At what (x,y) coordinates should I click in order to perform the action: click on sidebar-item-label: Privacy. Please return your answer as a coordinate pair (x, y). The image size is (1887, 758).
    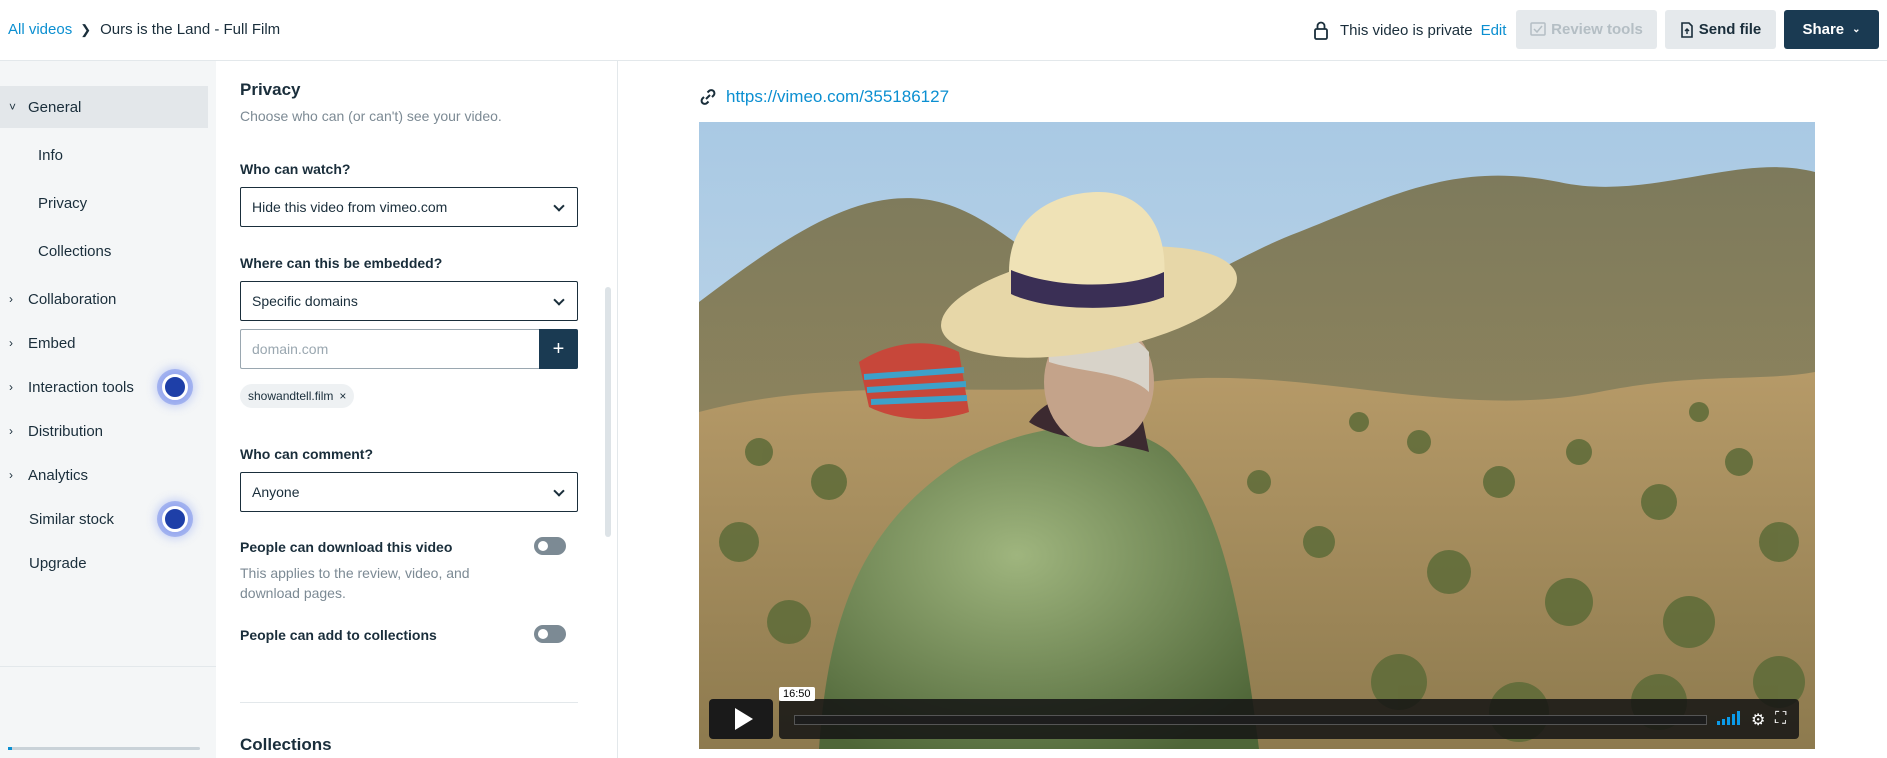
    Looking at the image, I should click on (63, 203).